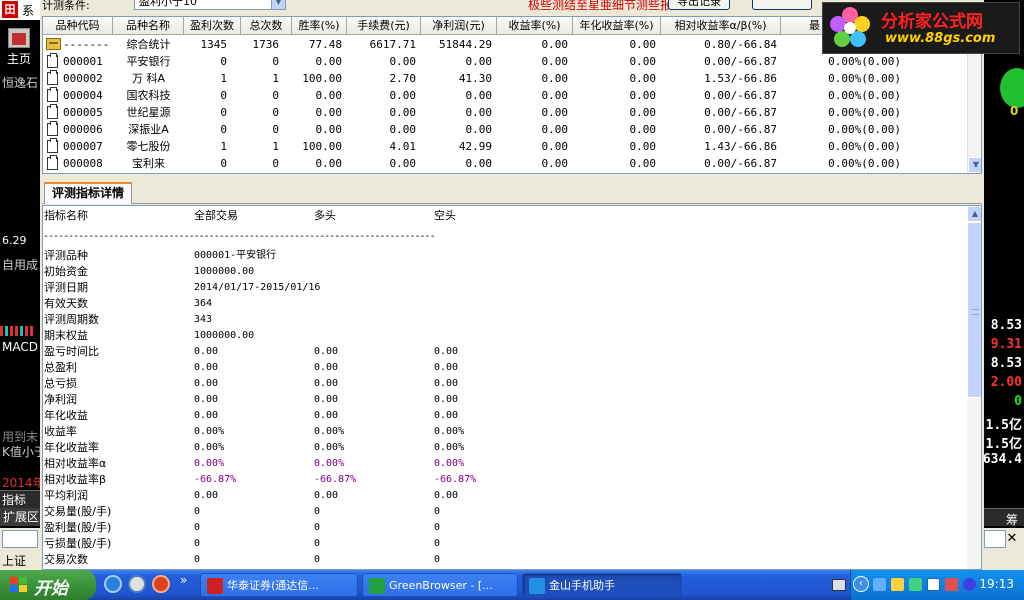 This screenshot has width=1024, height=600. Describe the element at coordinates (535, 26) in the screenshot. I see `column-header-return: 收益率(%)` at that location.